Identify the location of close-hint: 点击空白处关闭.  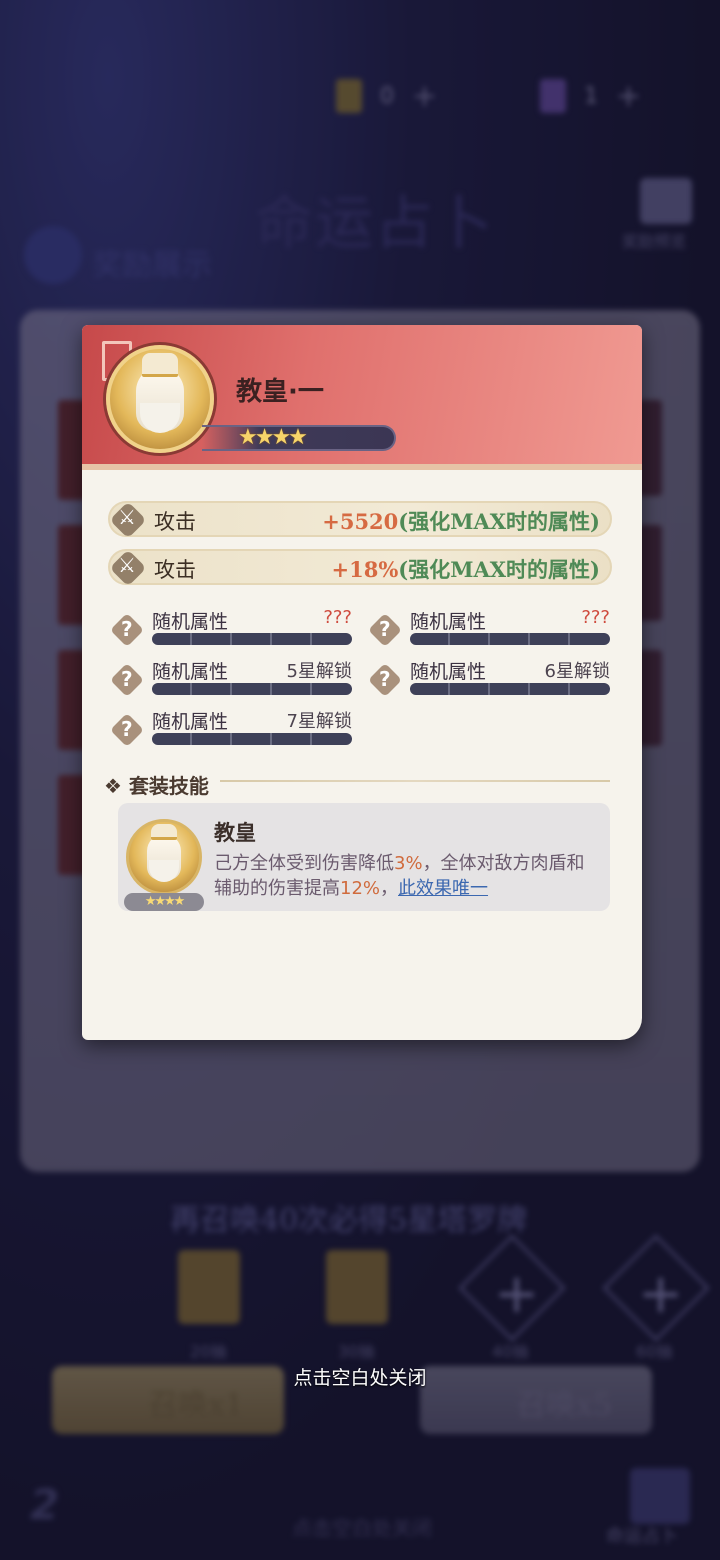
(360, 1376).